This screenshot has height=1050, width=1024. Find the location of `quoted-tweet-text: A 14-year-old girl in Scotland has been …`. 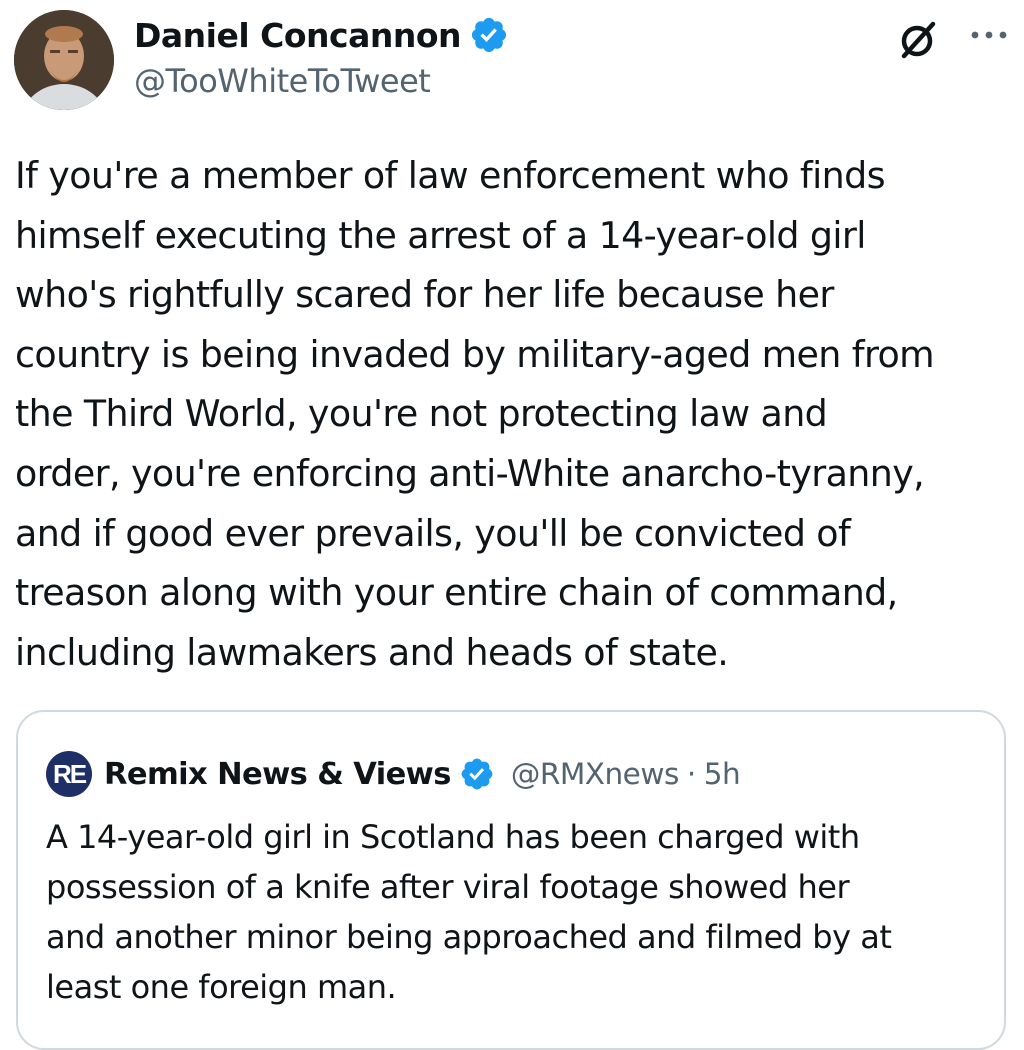

quoted-tweet-text: A 14-year-old girl in Scotland has been … is located at coordinates (469, 912).